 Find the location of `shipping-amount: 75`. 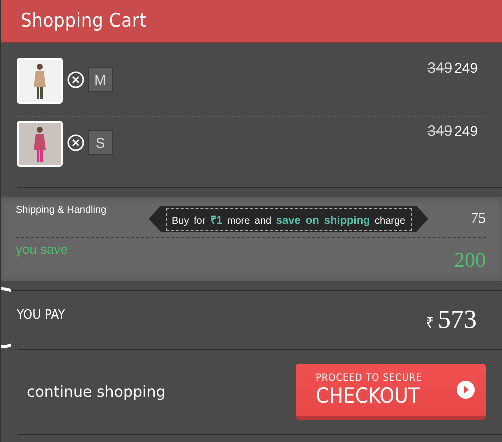

shipping-amount: 75 is located at coordinates (478, 219).